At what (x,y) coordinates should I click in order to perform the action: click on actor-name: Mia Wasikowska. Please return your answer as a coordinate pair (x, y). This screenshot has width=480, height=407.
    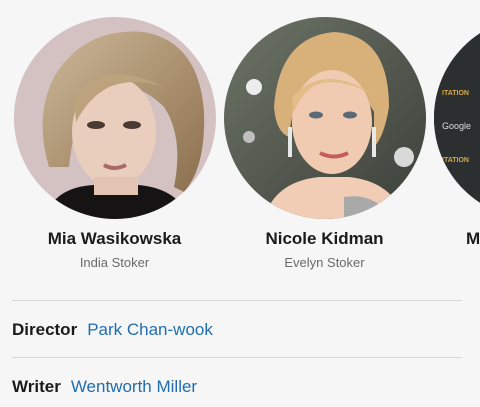
    Looking at the image, I should click on (114, 239).